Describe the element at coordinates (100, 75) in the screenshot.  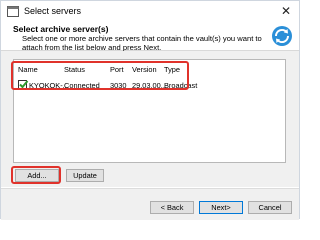
I see `highlight-annotation-list` at that location.